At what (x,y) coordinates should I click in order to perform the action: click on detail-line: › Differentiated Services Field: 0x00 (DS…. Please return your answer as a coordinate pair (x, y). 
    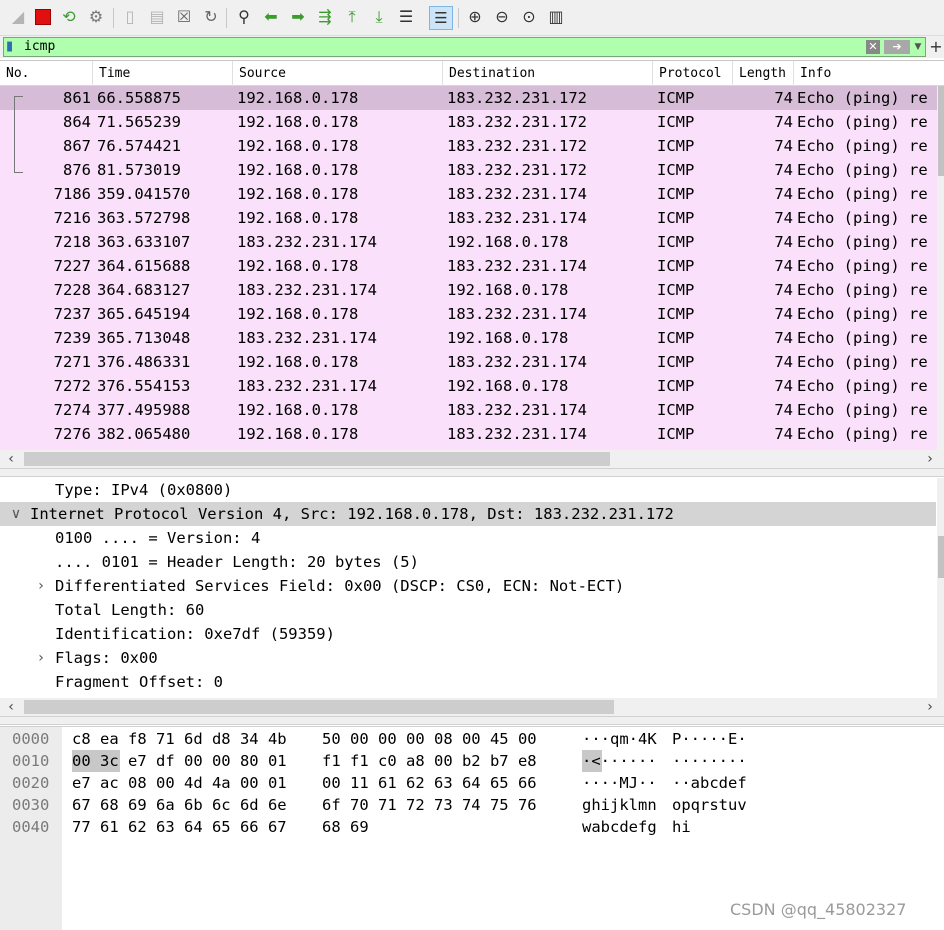
    Looking at the image, I should click on (468, 586).